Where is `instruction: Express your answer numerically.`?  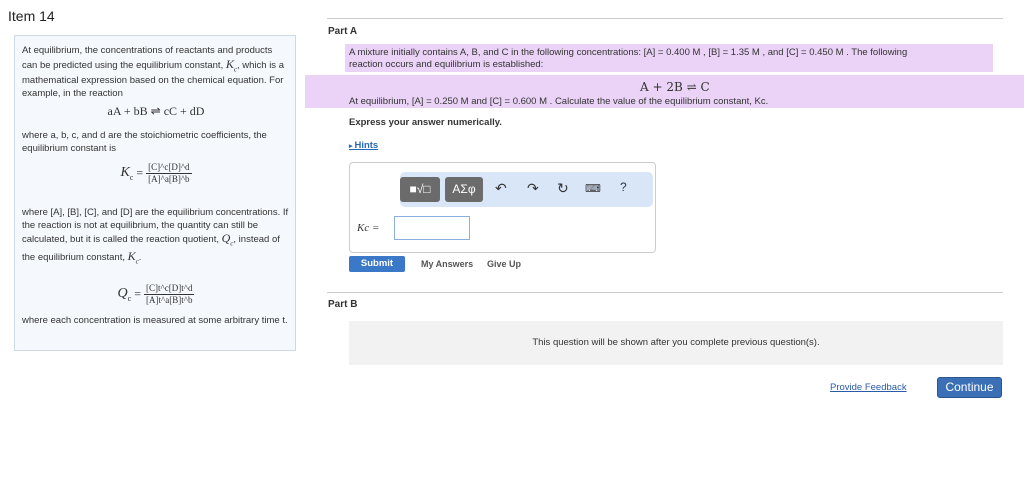
instruction: Express your answer numerically. is located at coordinates (425, 122).